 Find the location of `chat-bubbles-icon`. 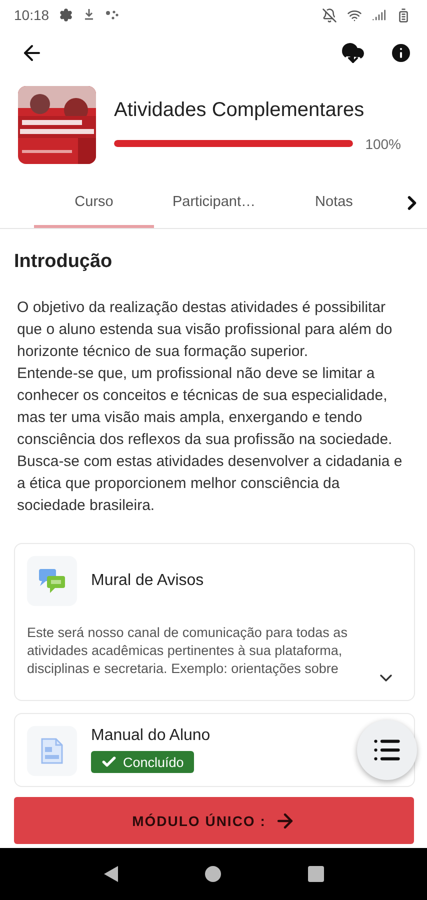

chat-bubbles-icon is located at coordinates (52, 581).